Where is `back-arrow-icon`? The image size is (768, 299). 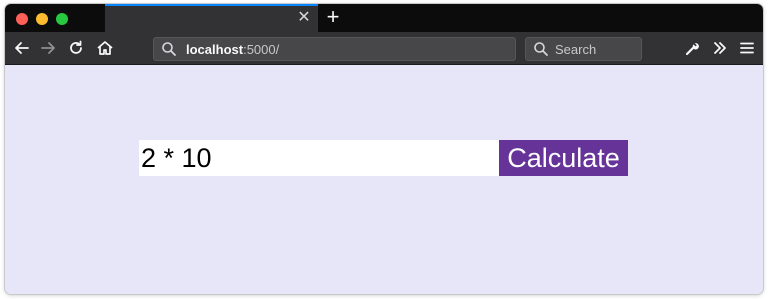 back-arrow-icon is located at coordinates (22, 48).